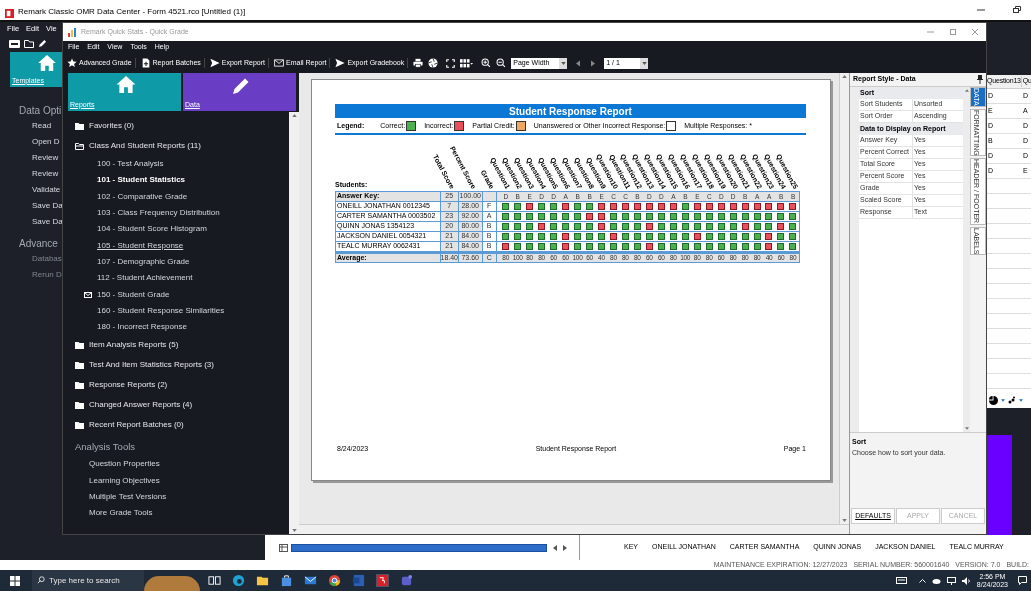 Image resolution: width=1031 pixels, height=591 pixels. What do you see at coordinates (578, 63) in the screenshot?
I see `previous-page-icon` at bounding box center [578, 63].